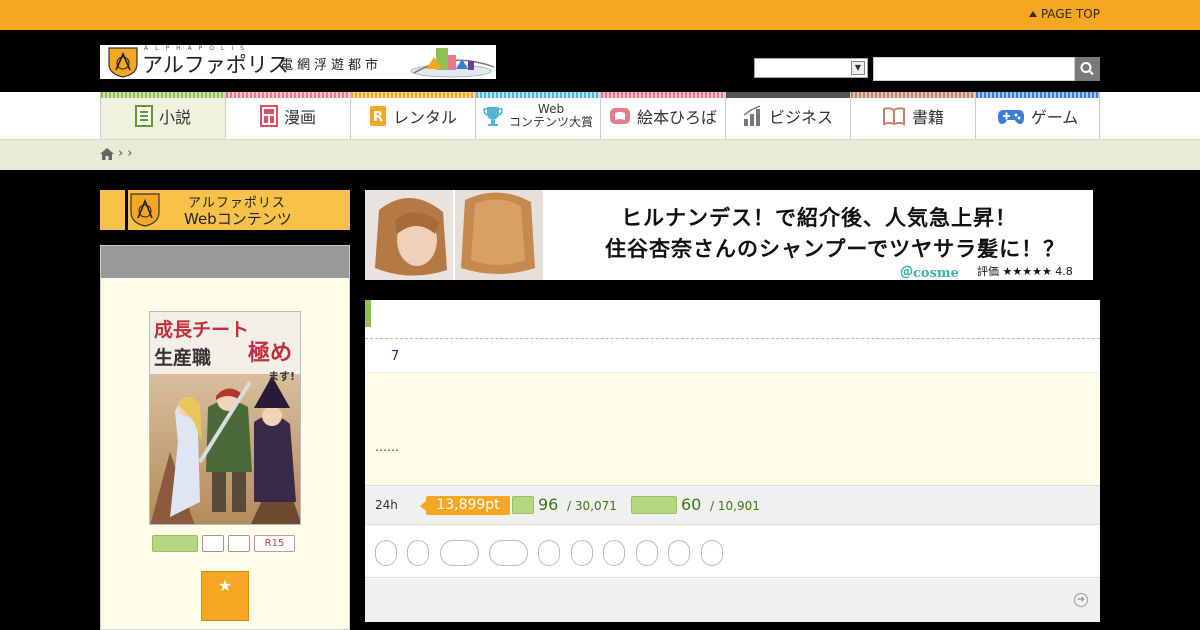 This screenshot has width=1200, height=630. Describe the element at coordinates (1081, 600) in the screenshot. I see `arrow-right-circle-icon: ➔` at that location.